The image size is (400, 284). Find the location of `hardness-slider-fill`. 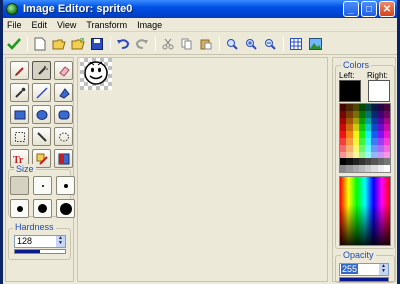

hardness-slider-fill is located at coordinates (27, 251).